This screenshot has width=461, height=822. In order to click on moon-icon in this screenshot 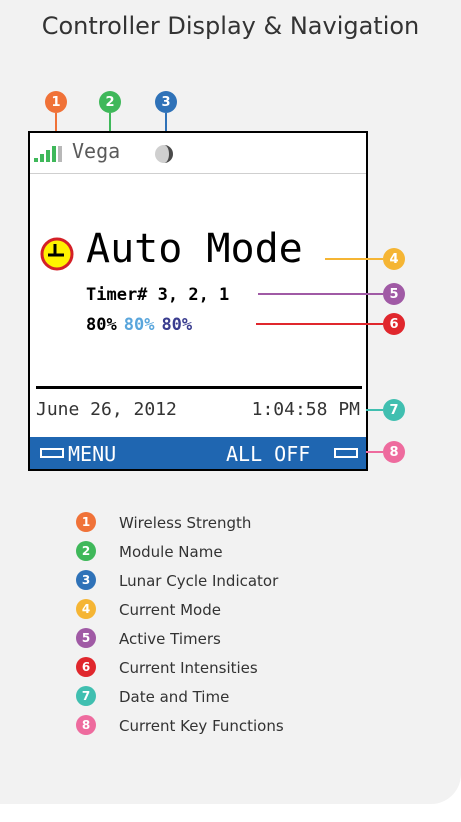, I will do `click(164, 154)`.